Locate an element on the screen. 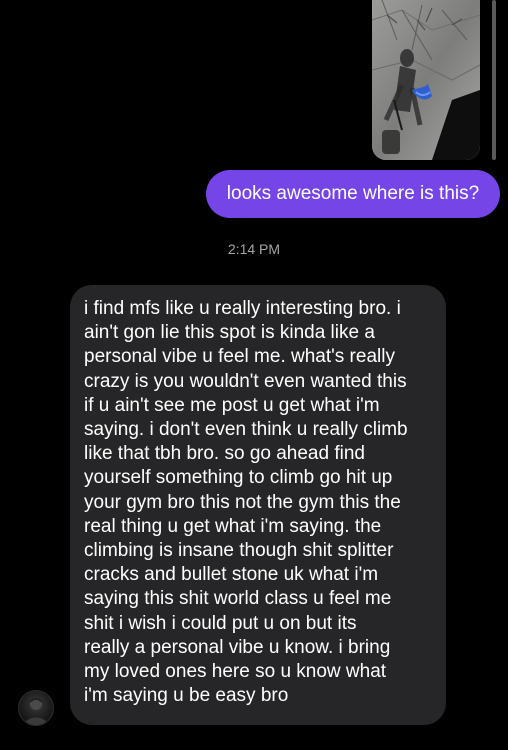  received-message-line: ain't gon lie this spot is kinda like a is located at coordinates (229, 333).